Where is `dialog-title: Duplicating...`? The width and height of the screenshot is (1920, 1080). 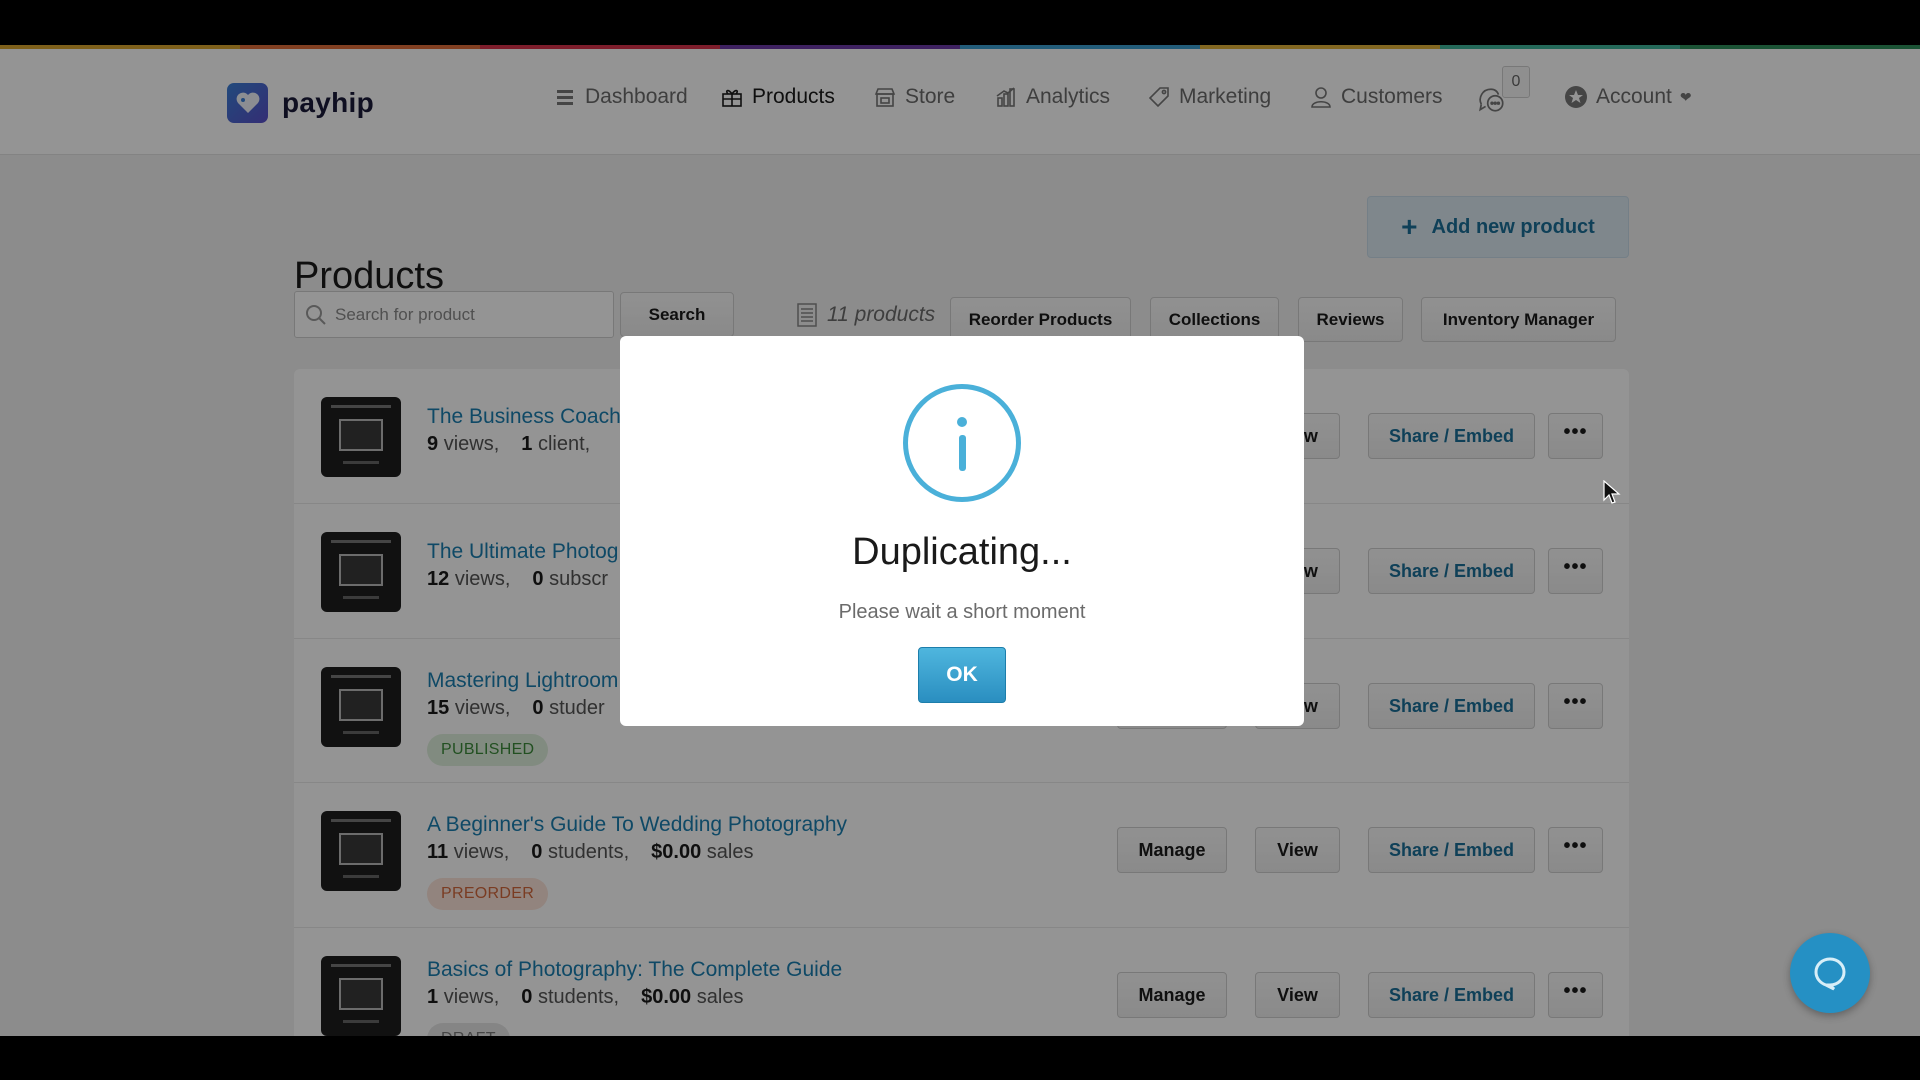
dialog-title: Duplicating... is located at coordinates (962, 552).